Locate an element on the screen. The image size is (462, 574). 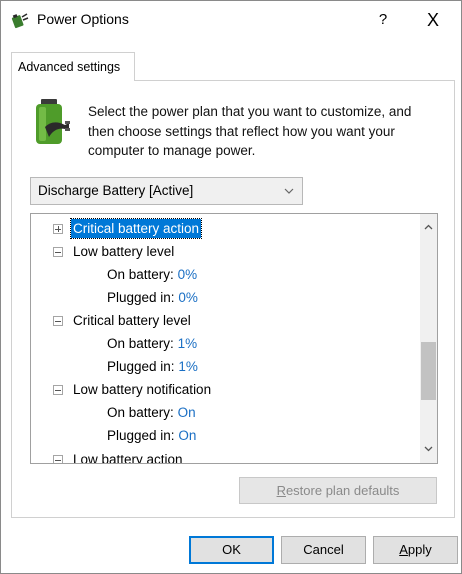
ok-button: OK is located at coordinates (231, 550).